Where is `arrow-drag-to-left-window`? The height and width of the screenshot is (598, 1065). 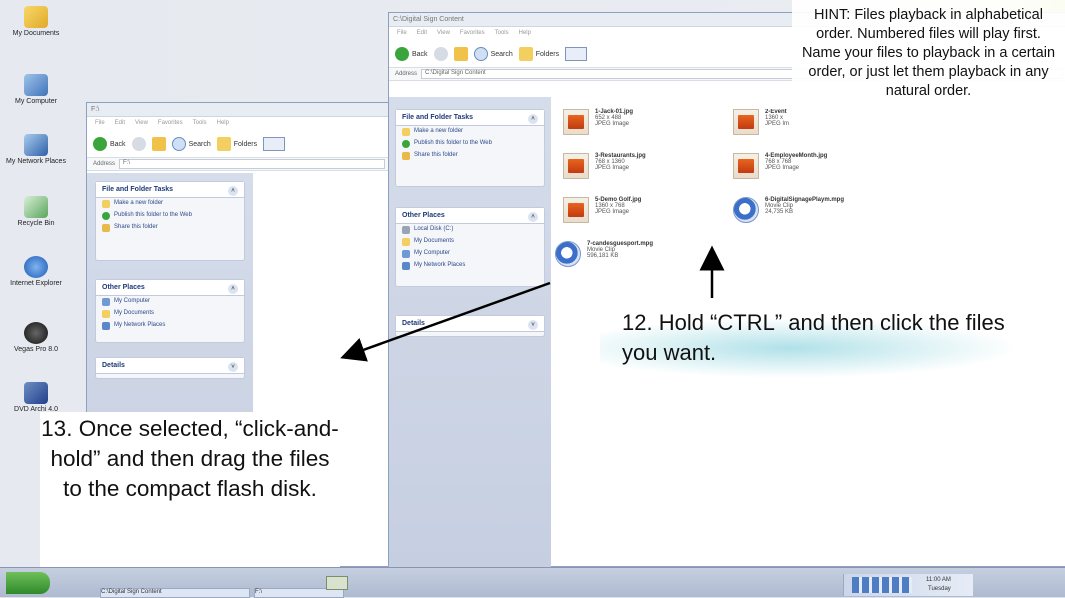
arrow-drag-to-left-window is located at coordinates (445, 321).